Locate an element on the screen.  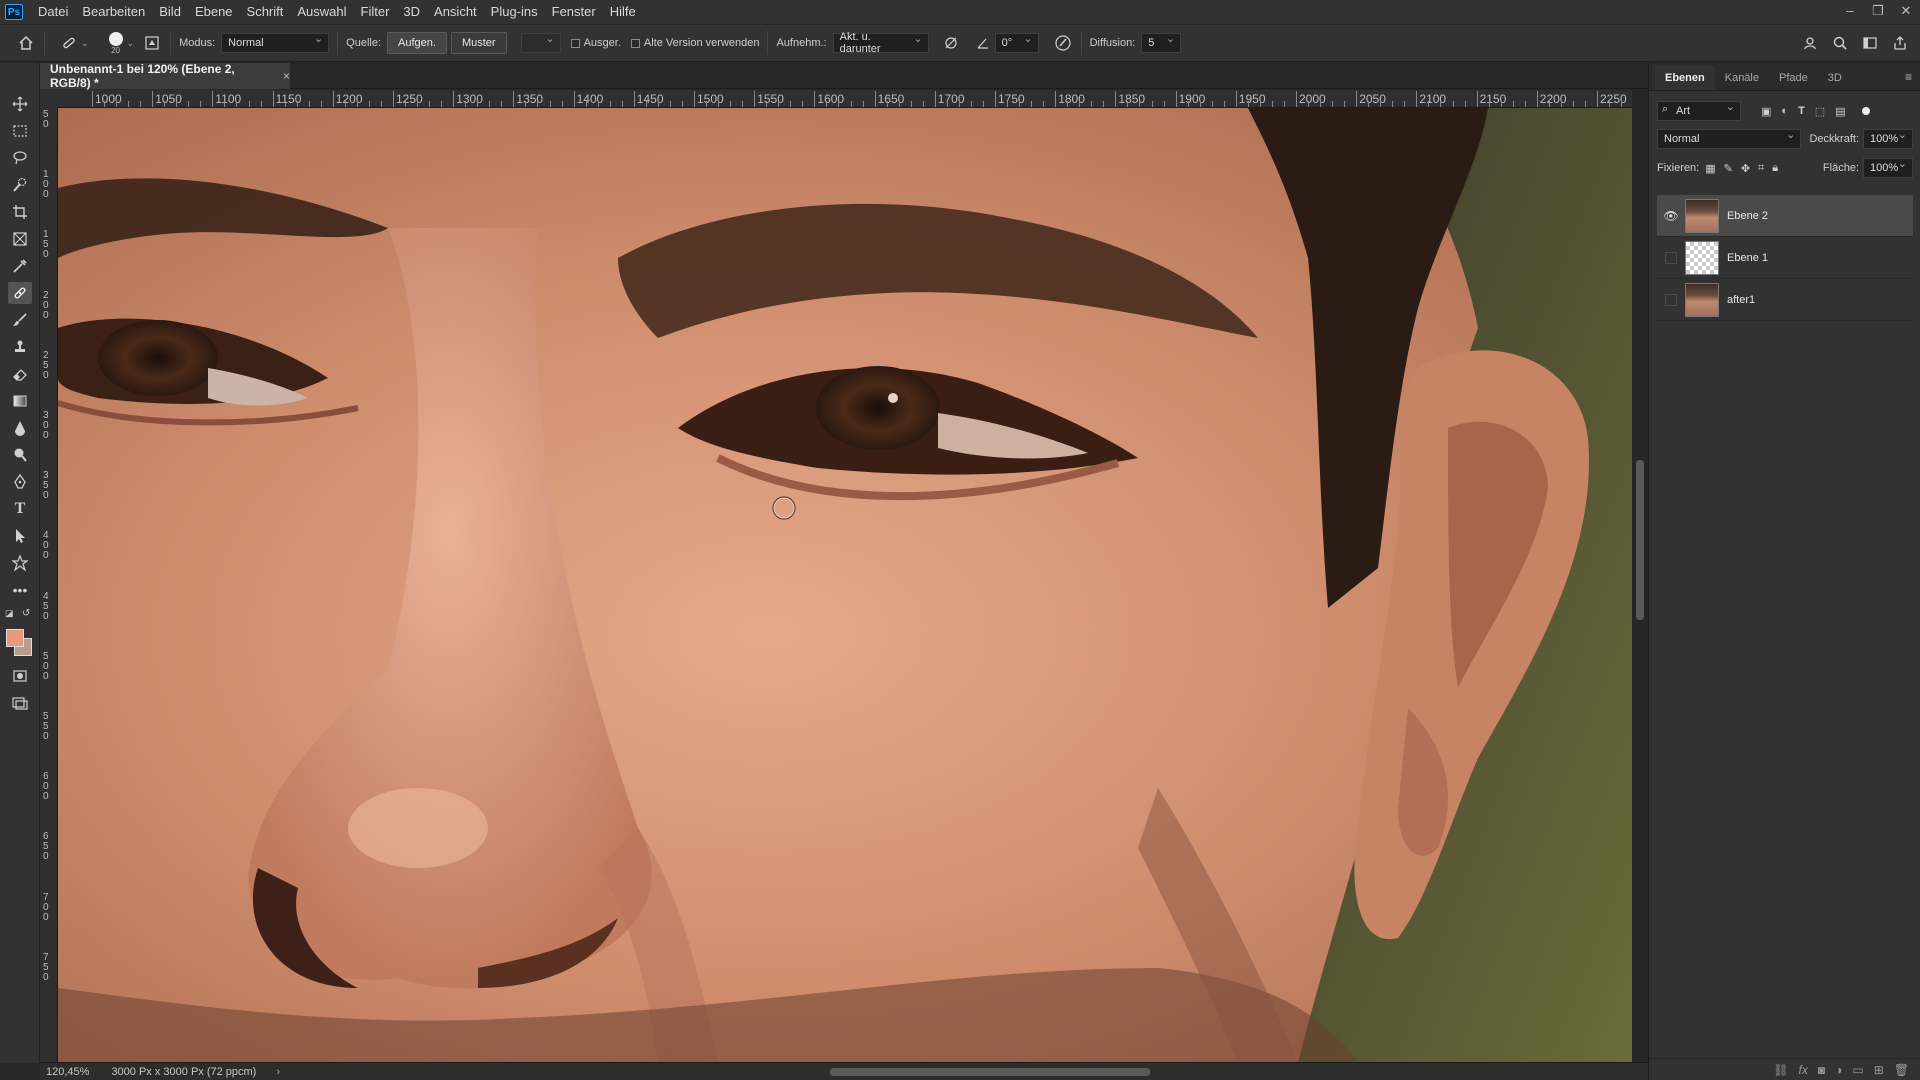
diffusion-select: 5 is located at coordinates (1161, 42).